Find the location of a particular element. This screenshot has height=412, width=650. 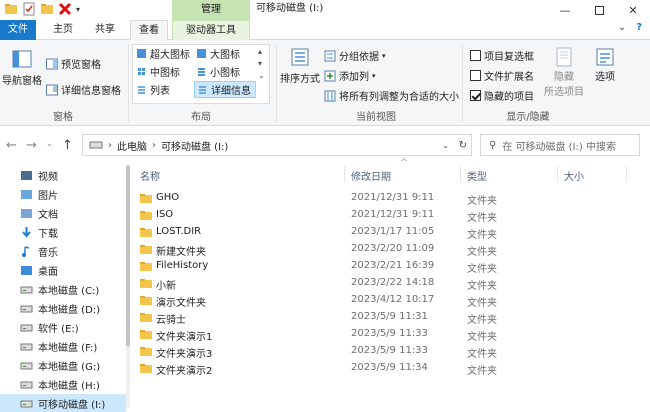

nav-item: 本地磁盘 (D:) is located at coordinates (60, 308).